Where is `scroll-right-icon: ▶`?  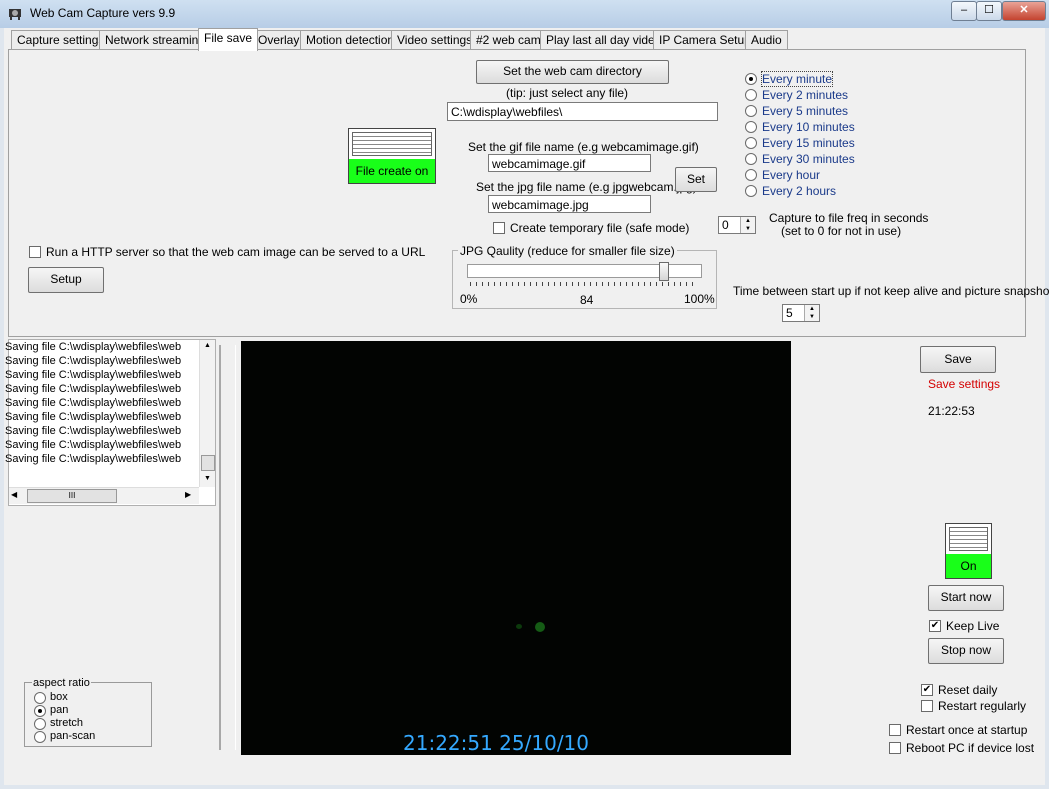 scroll-right-icon: ▶ is located at coordinates (188, 494).